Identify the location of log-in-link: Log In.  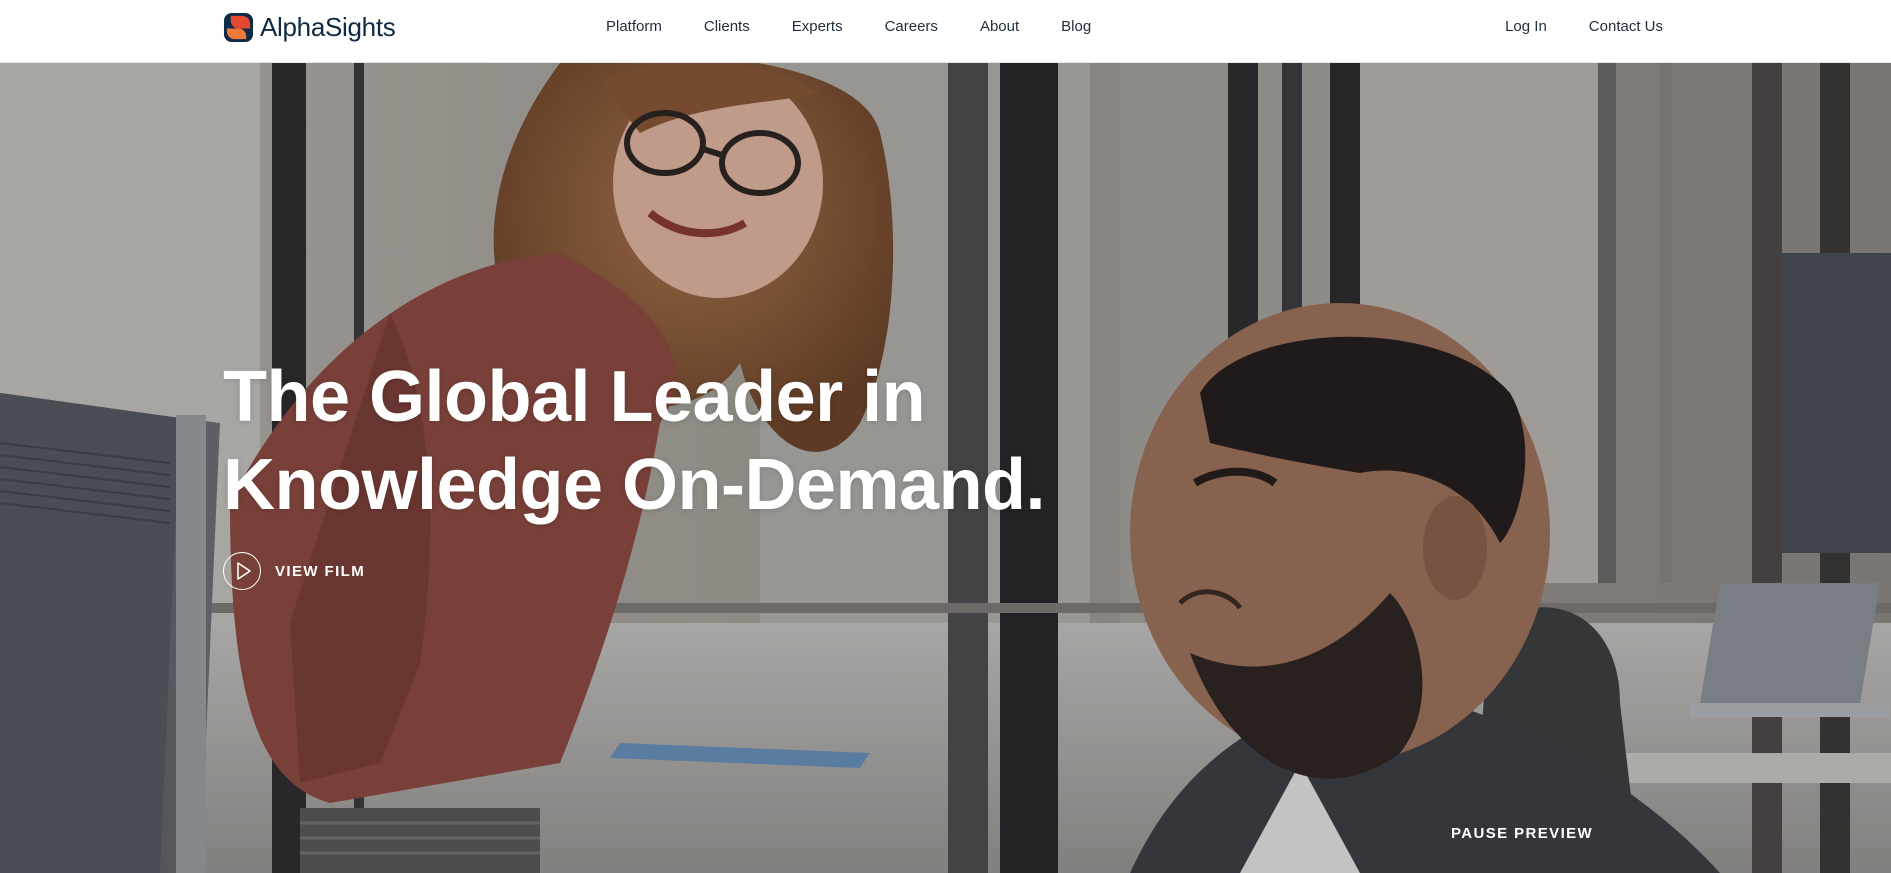
(1526, 26).